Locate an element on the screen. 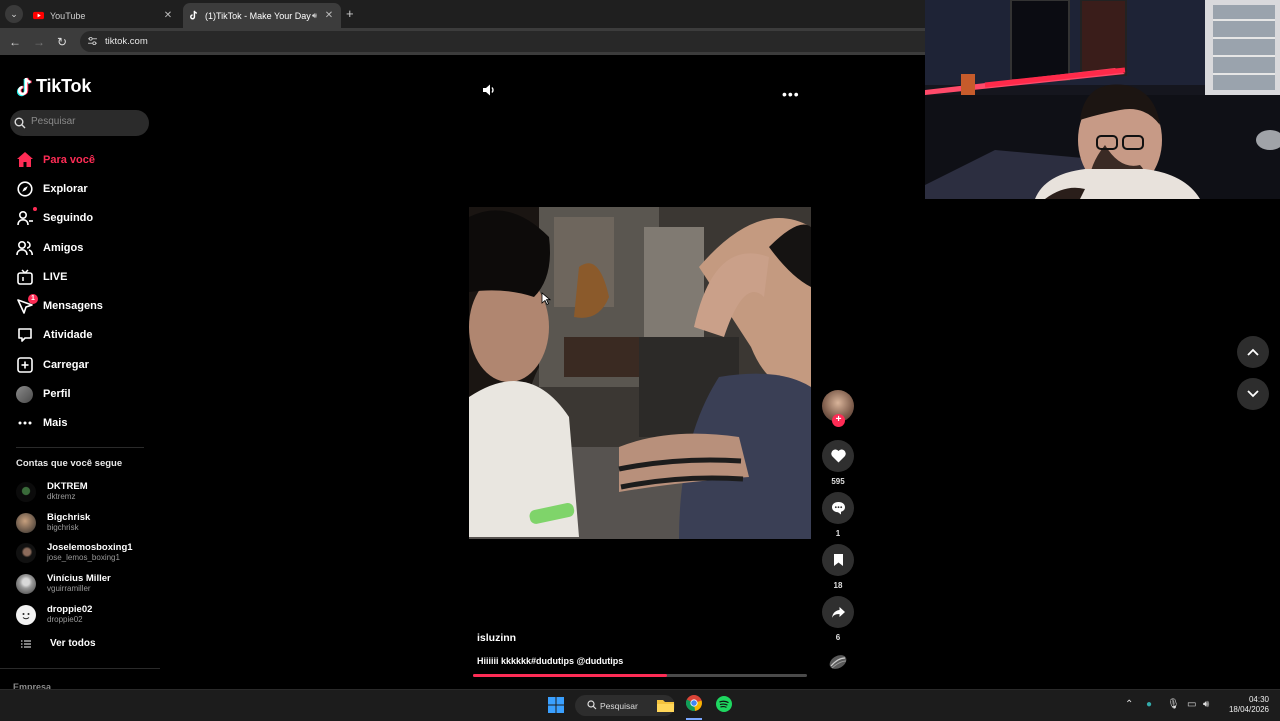 The height and width of the screenshot is (721, 1280). start-button is located at coordinates (556, 707).